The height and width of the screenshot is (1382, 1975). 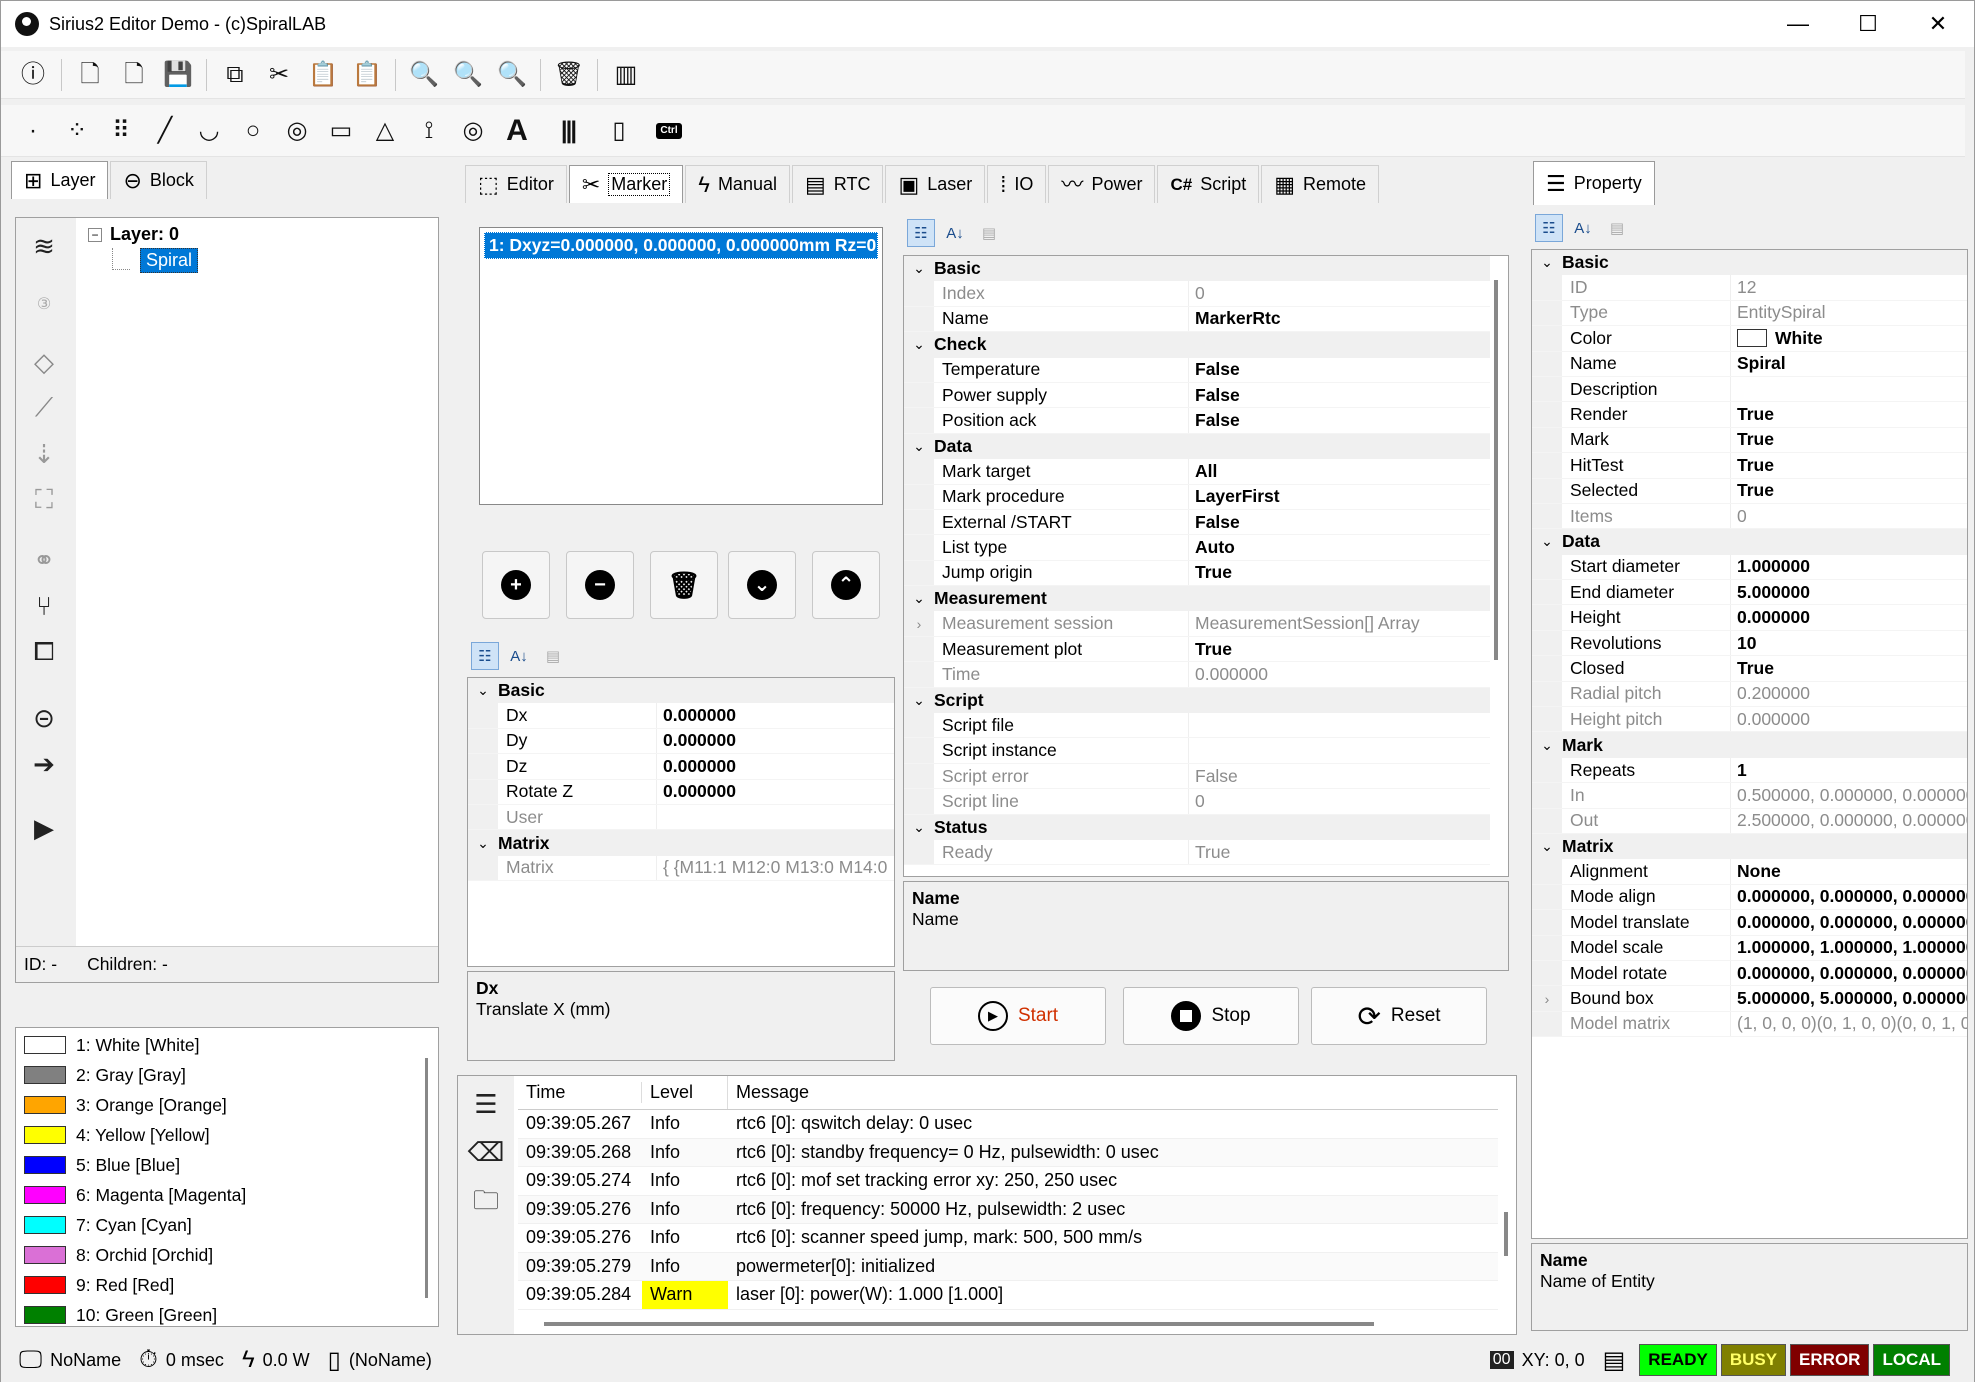 I want to click on grid-row: Selected True, so click(x=1749, y=491).